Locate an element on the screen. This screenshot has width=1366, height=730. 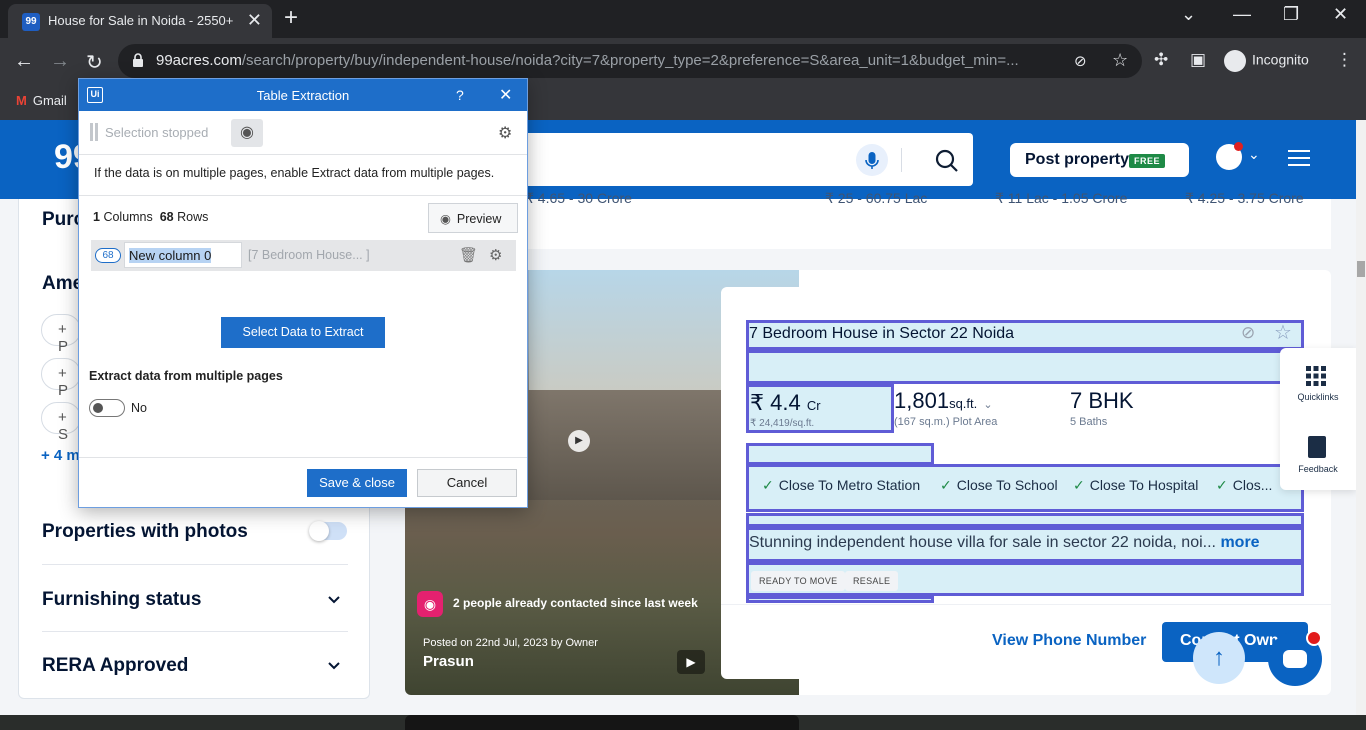
scroll-to-top-button: ↑ is located at coordinates (1219, 658).